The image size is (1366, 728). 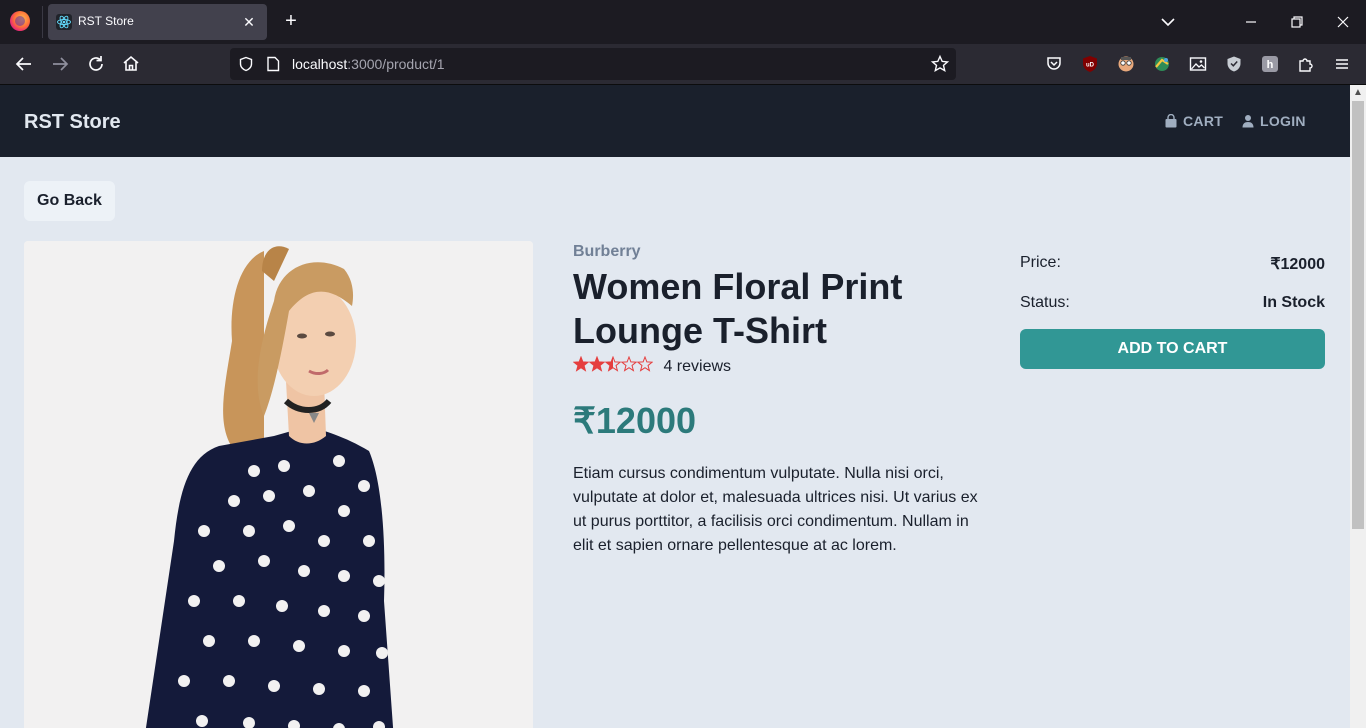 I want to click on minimize-icon, so click(x=1251, y=22).